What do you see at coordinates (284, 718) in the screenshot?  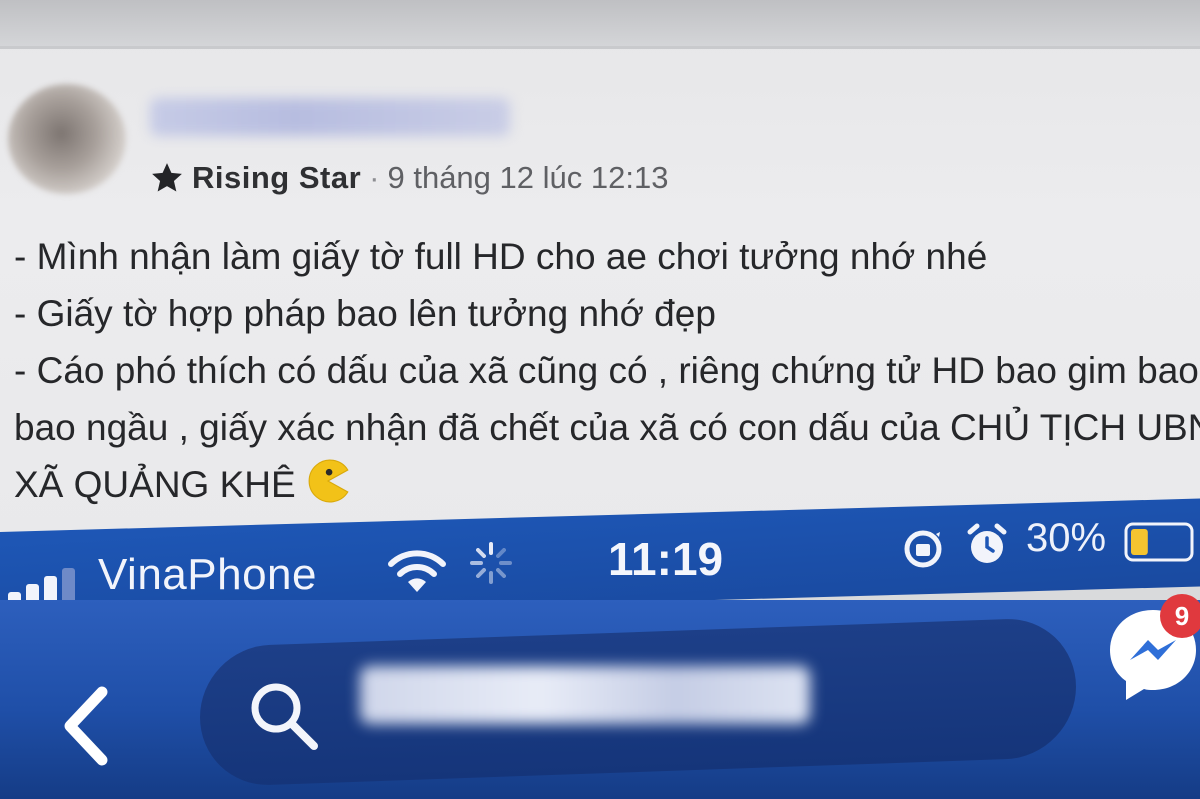 I see `search-icon` at bounding box center [284, 718].